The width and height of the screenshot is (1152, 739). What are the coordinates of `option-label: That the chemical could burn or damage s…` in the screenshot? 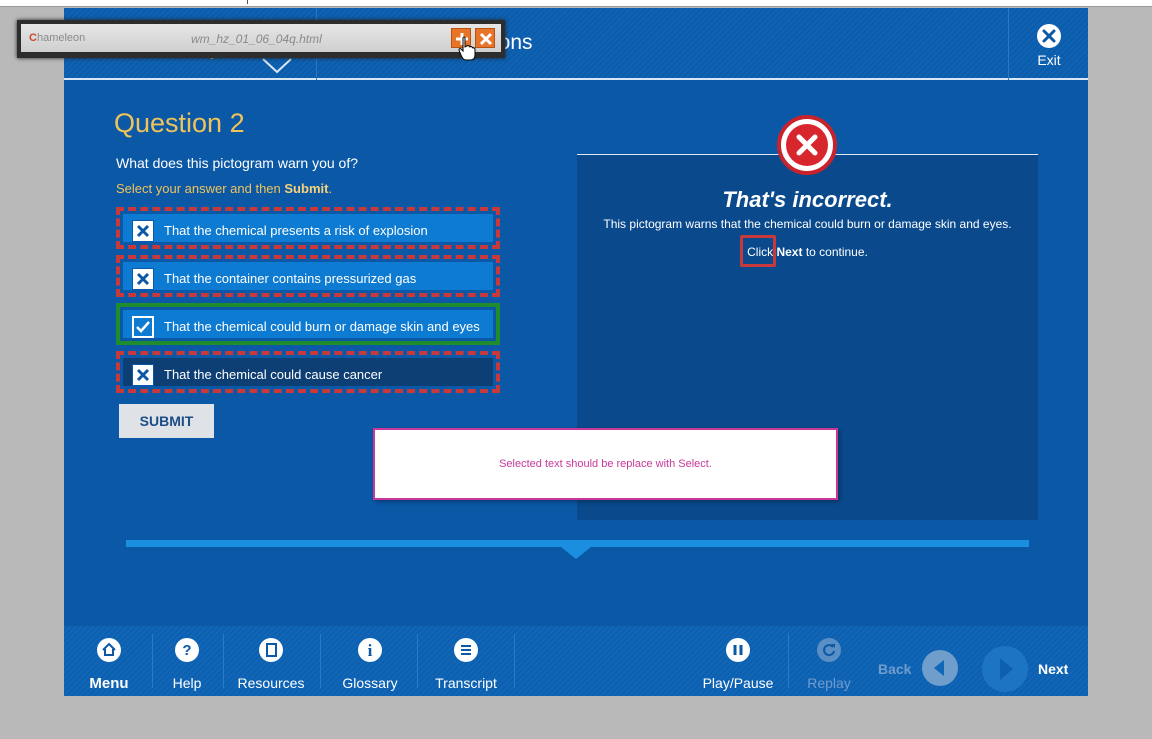 It's located at (322, 326).